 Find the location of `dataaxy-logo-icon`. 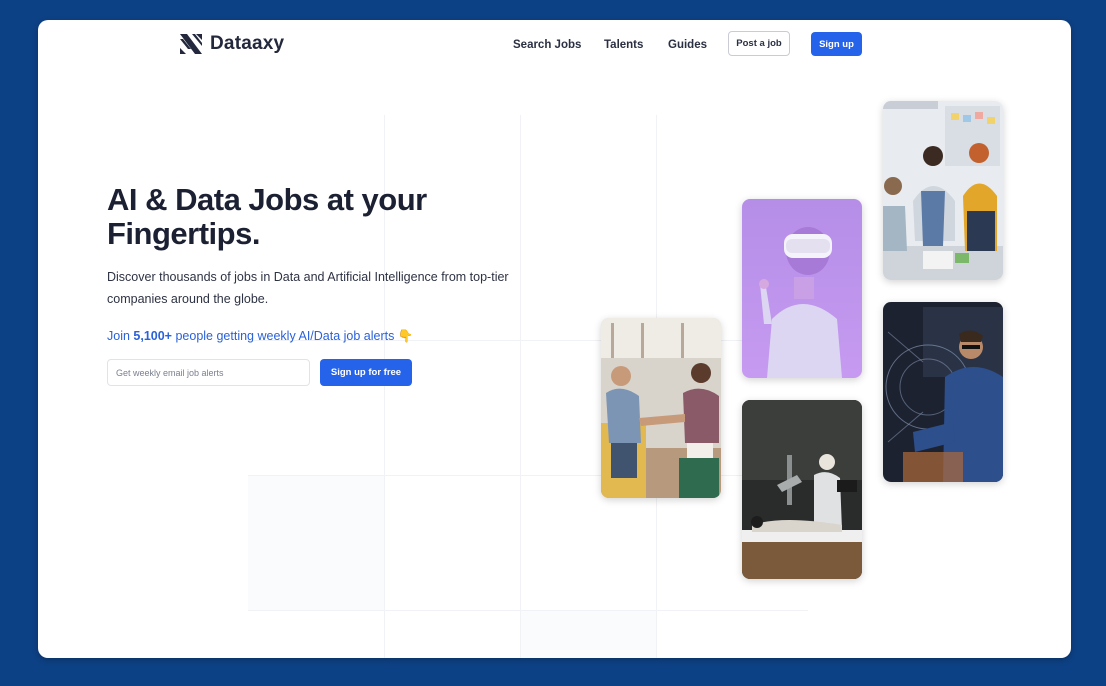

dataaxy-logo-icon is located at coordinates (191, 44).